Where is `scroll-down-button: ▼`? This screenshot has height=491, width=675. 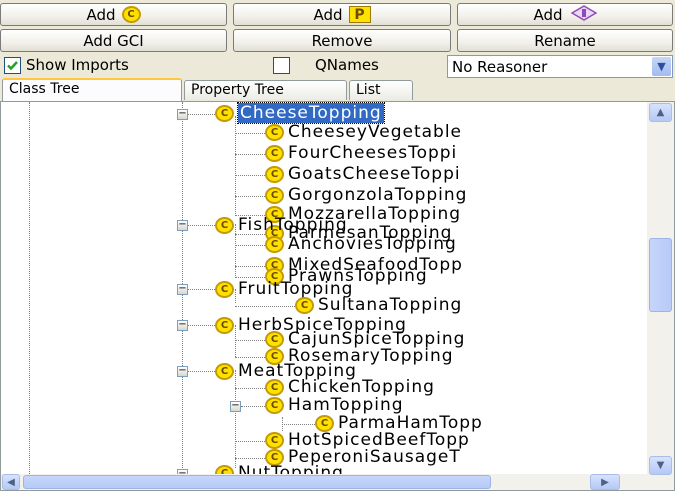
scroll-down-button: ▼ is located at coordinates (660, 465).